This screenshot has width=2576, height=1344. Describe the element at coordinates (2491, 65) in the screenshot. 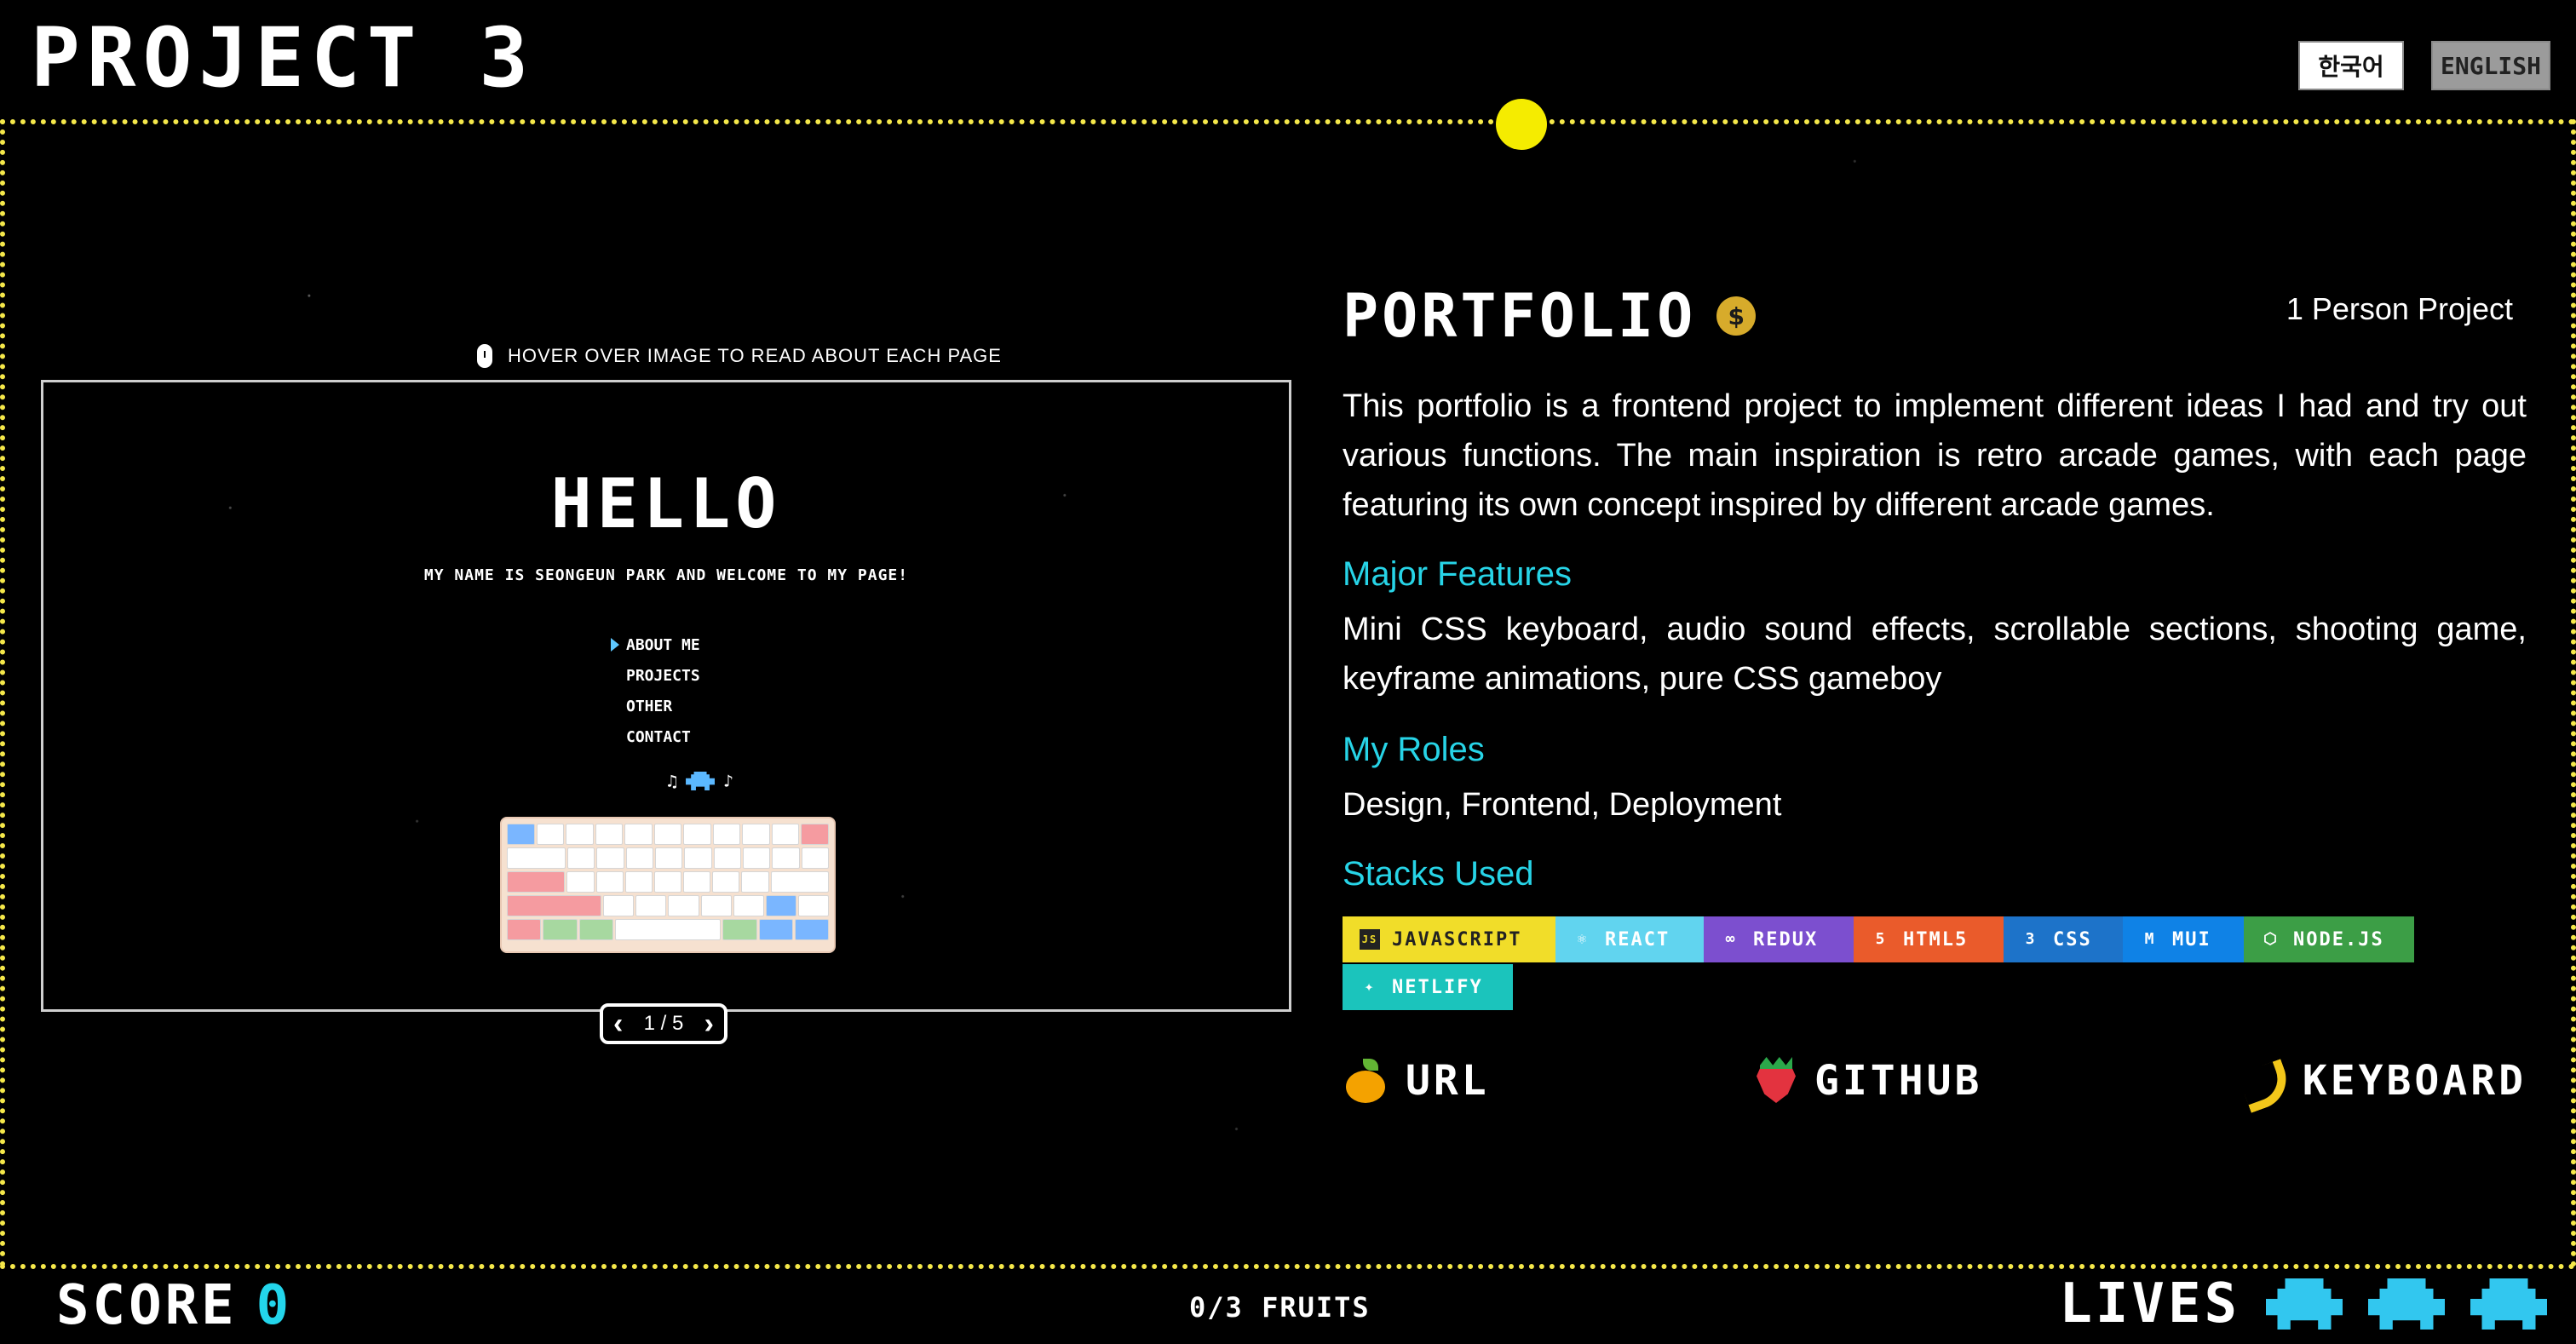

I see `english-language-button: ENGLISH` at that location.